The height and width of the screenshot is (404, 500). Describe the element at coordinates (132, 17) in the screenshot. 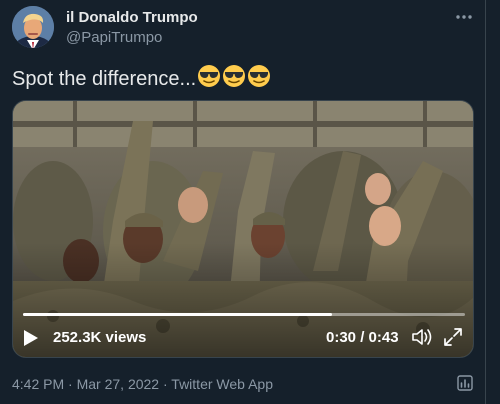

I see `author-display-name: il Donaldo Trumpo` at that location.